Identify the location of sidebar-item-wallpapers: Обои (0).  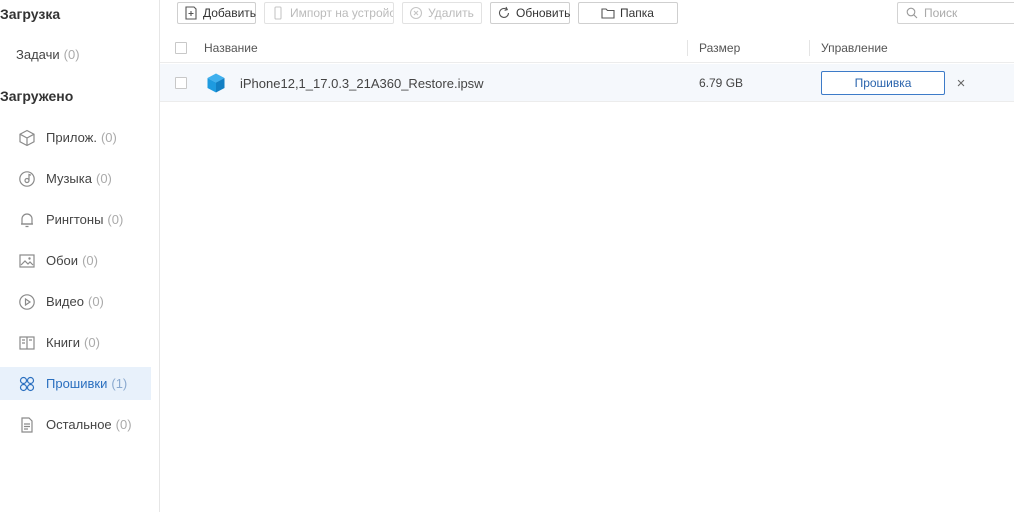
(75, 260).